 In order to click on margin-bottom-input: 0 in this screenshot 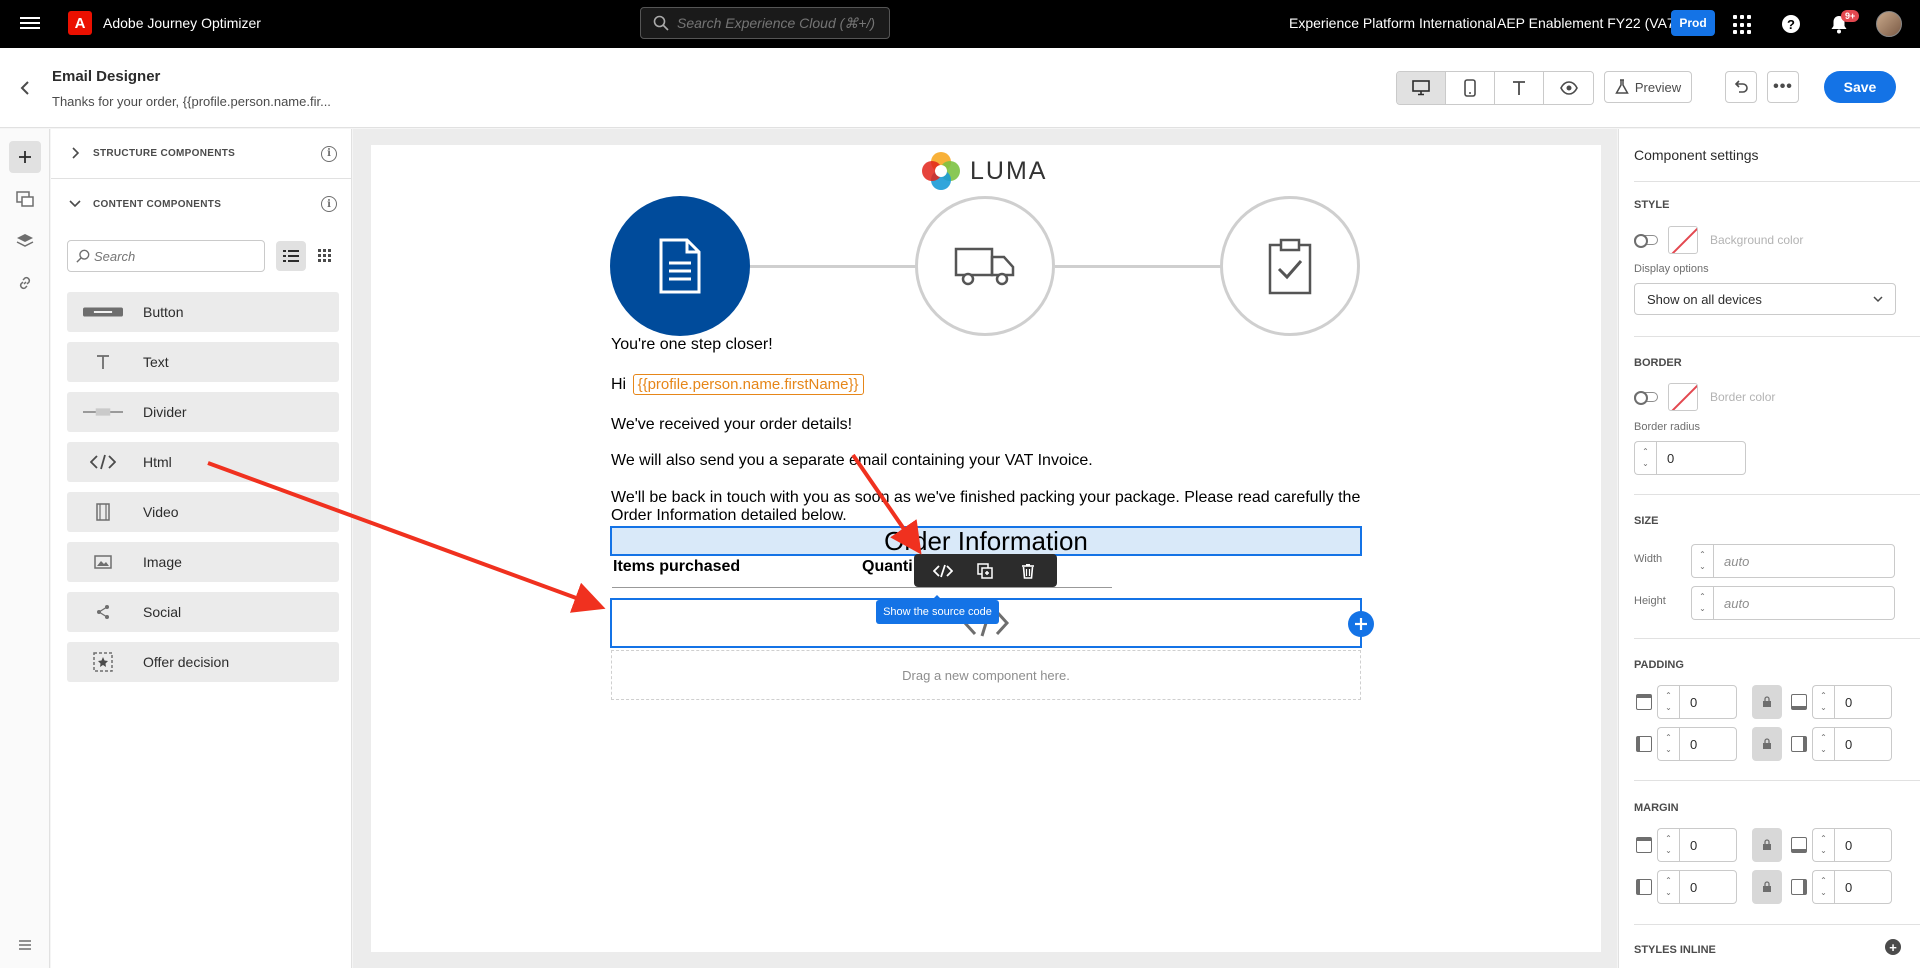, I will do `click(1863, 845)`.